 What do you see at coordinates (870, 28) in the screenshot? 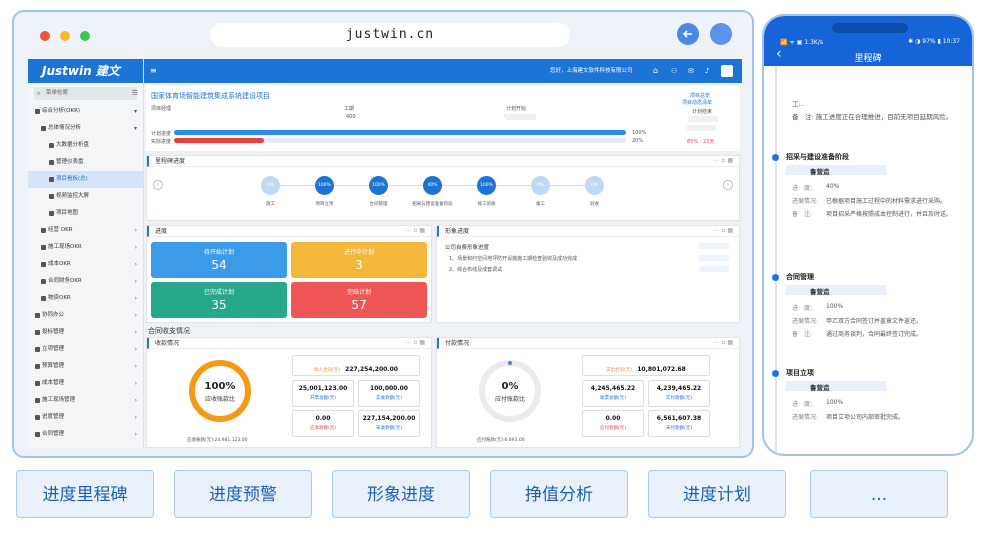
I see `phone-notch` at bounding box center [870, 28].